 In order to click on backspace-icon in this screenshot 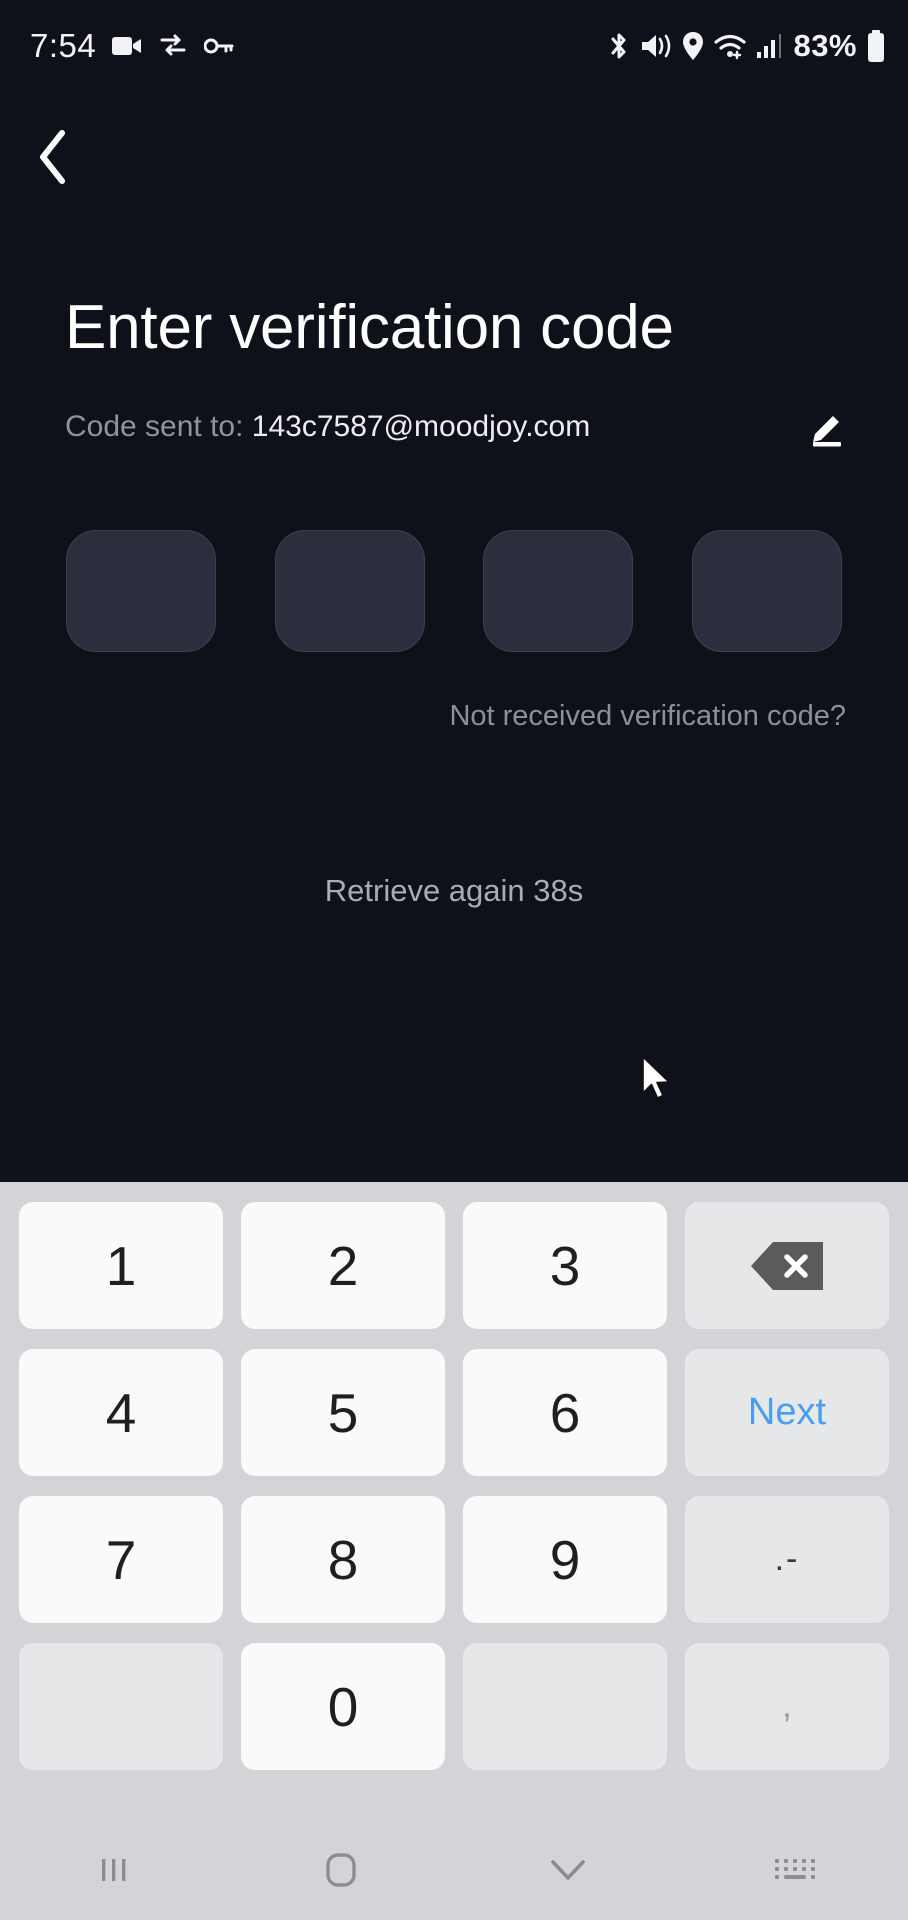, I will do `click(787, 1266)`.